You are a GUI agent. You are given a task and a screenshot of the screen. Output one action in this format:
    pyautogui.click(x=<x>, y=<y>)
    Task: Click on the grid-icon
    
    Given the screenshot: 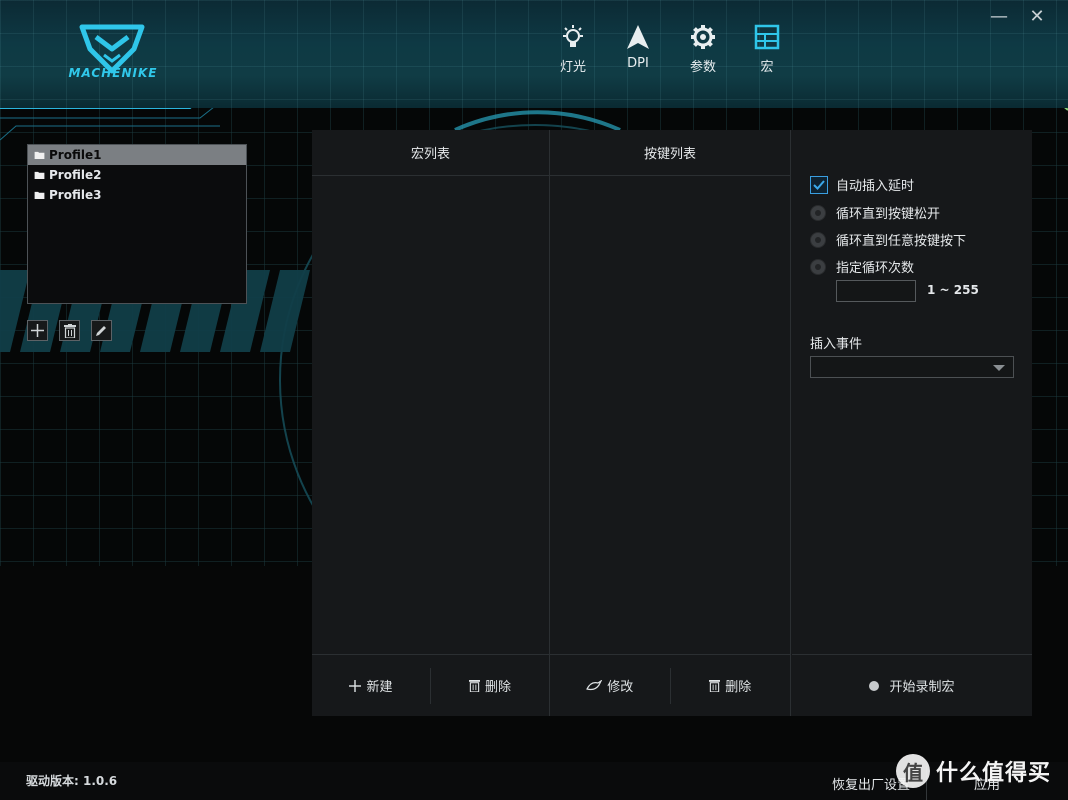 What is the action you would take?
    pyautogui.click(x=767, y=37)
    